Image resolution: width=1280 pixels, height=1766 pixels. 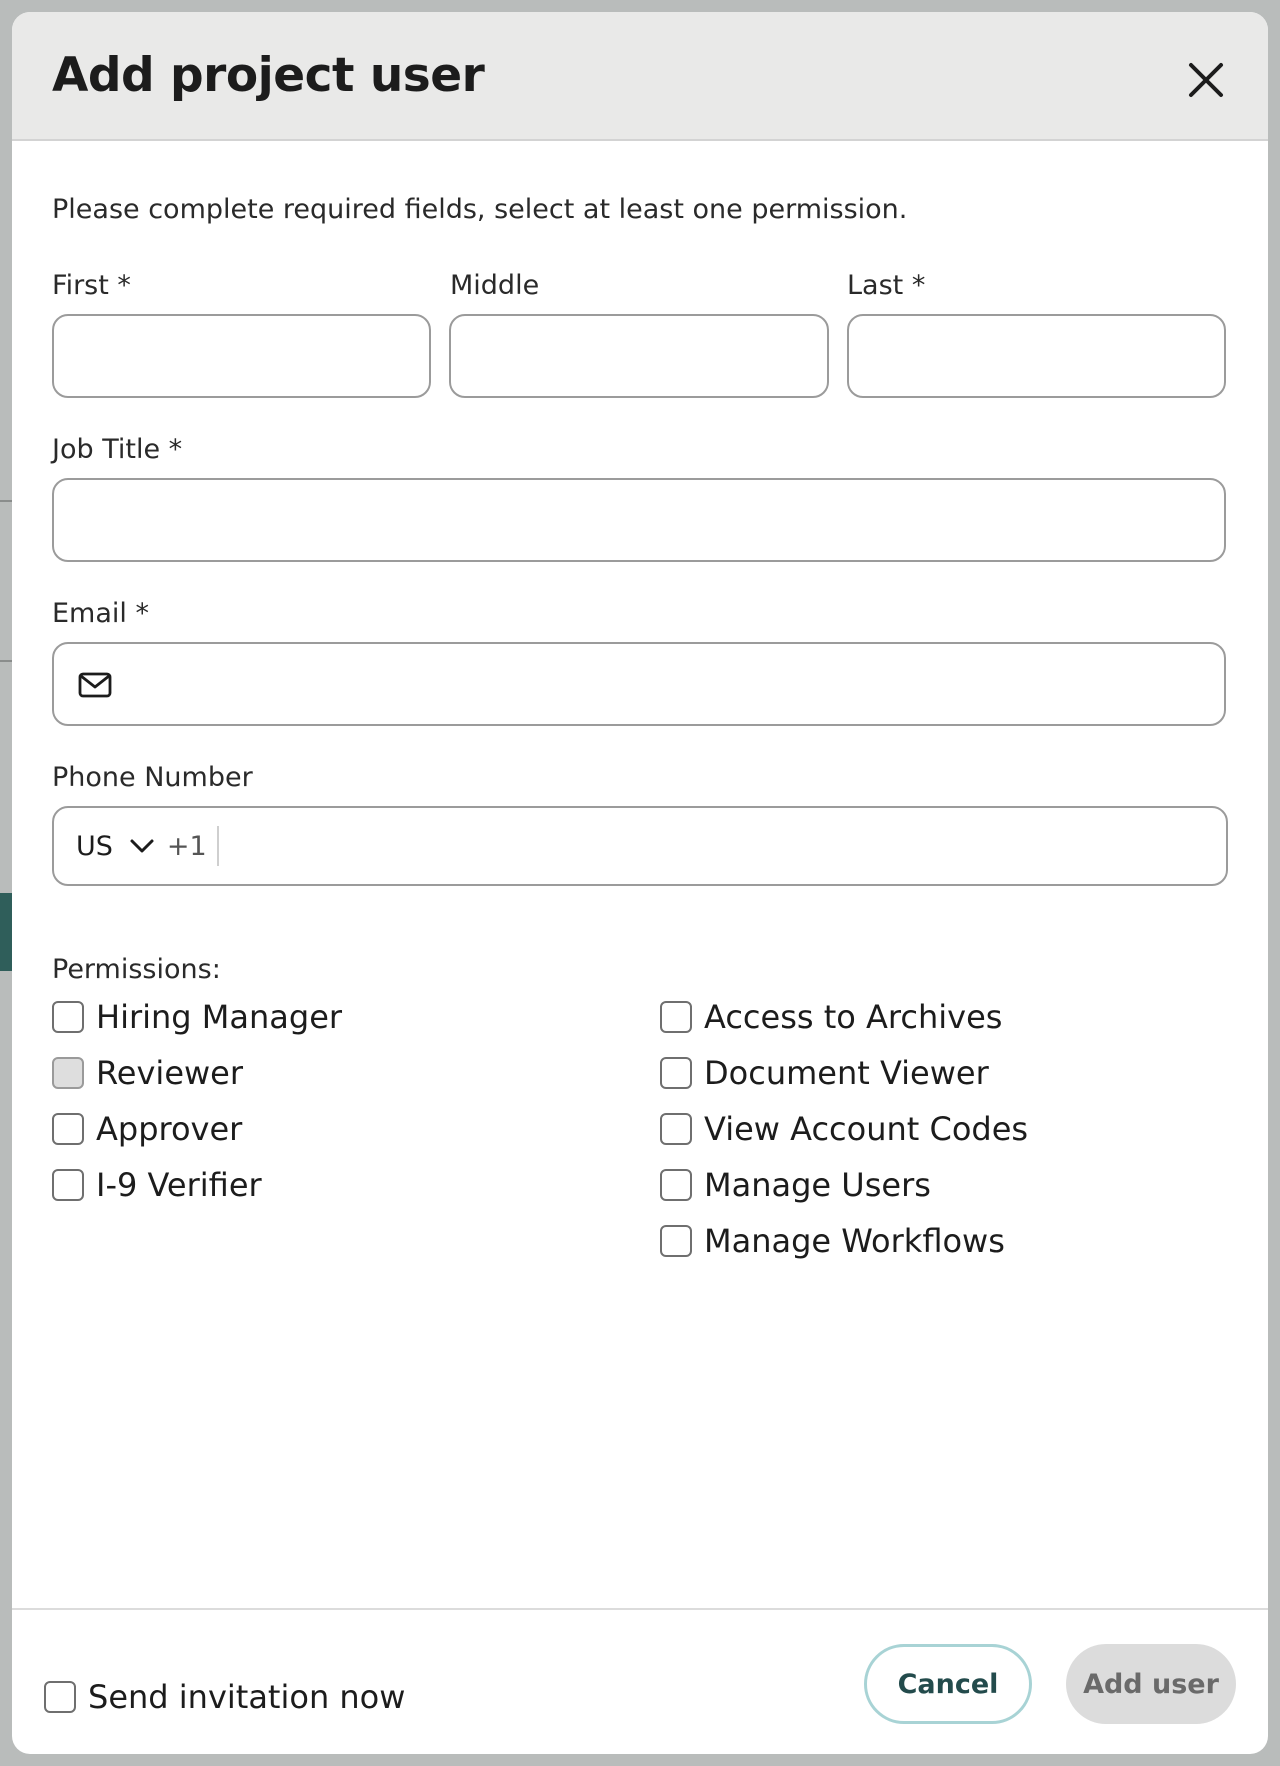 I want to click on send-invitation-toggle: Send invitation now, so click(x=224, y=1697).